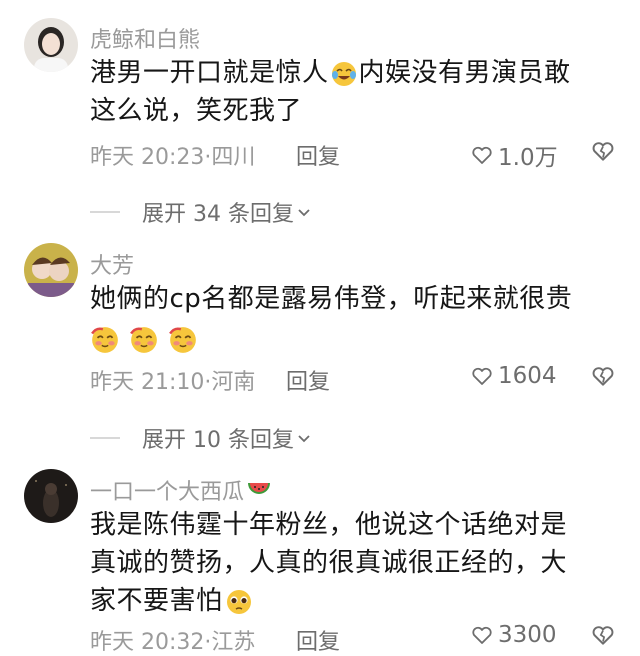 The height and width of the screenshot is (656, 640). What do you see at coordinates (330, 92) in the screenshot?
I see `comment-text: 港男一开口就是惊人 内娱没有男演员敢 这么说，笑死我了` at bounding box center [330, 92].